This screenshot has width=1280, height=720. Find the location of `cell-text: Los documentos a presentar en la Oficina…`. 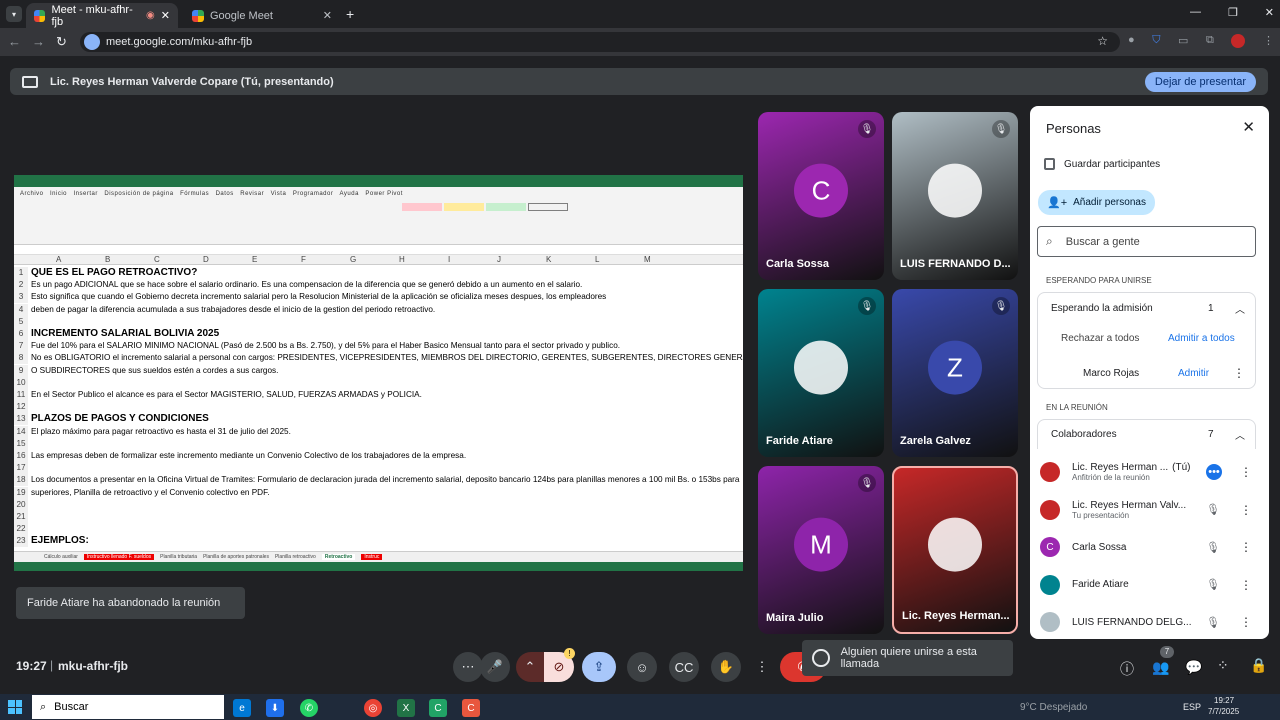

cell-text: Los documentos a presentar en la Oficina… is located at coordinates (385, 480).